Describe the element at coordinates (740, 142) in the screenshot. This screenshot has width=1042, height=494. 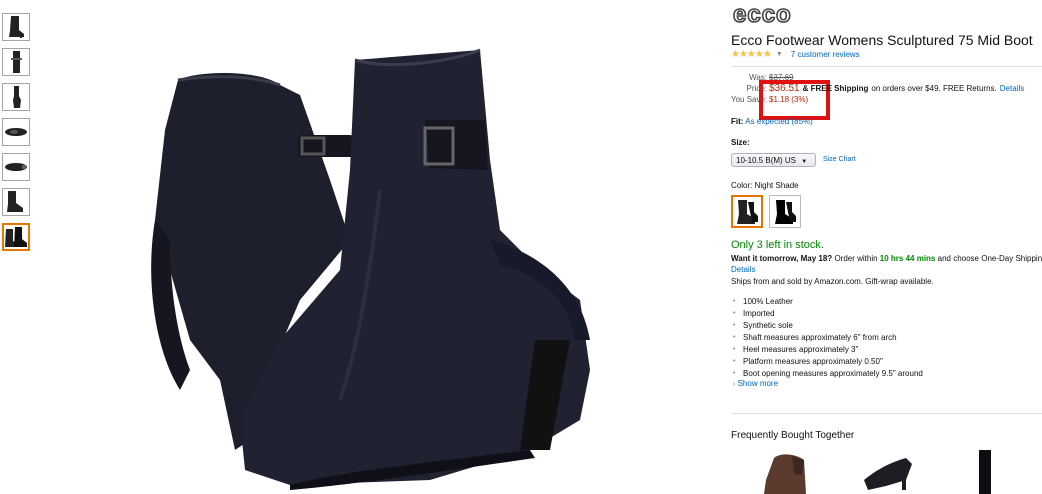
I see `size-label: Size:` at that location.